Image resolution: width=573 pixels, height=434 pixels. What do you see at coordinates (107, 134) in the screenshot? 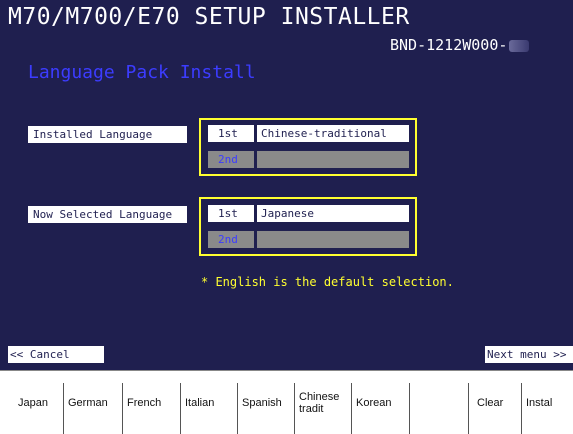
I see `installed-language-label: Installed Language` at bounding box center [107, 134].